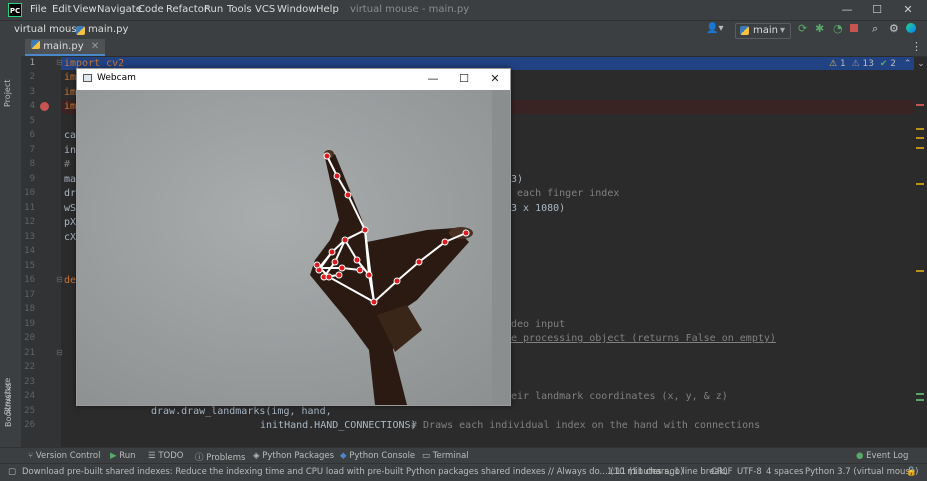 The width and height of the screenshot is (927, 481). I want to click on info-icon: ⓘ, so click(199, 458).